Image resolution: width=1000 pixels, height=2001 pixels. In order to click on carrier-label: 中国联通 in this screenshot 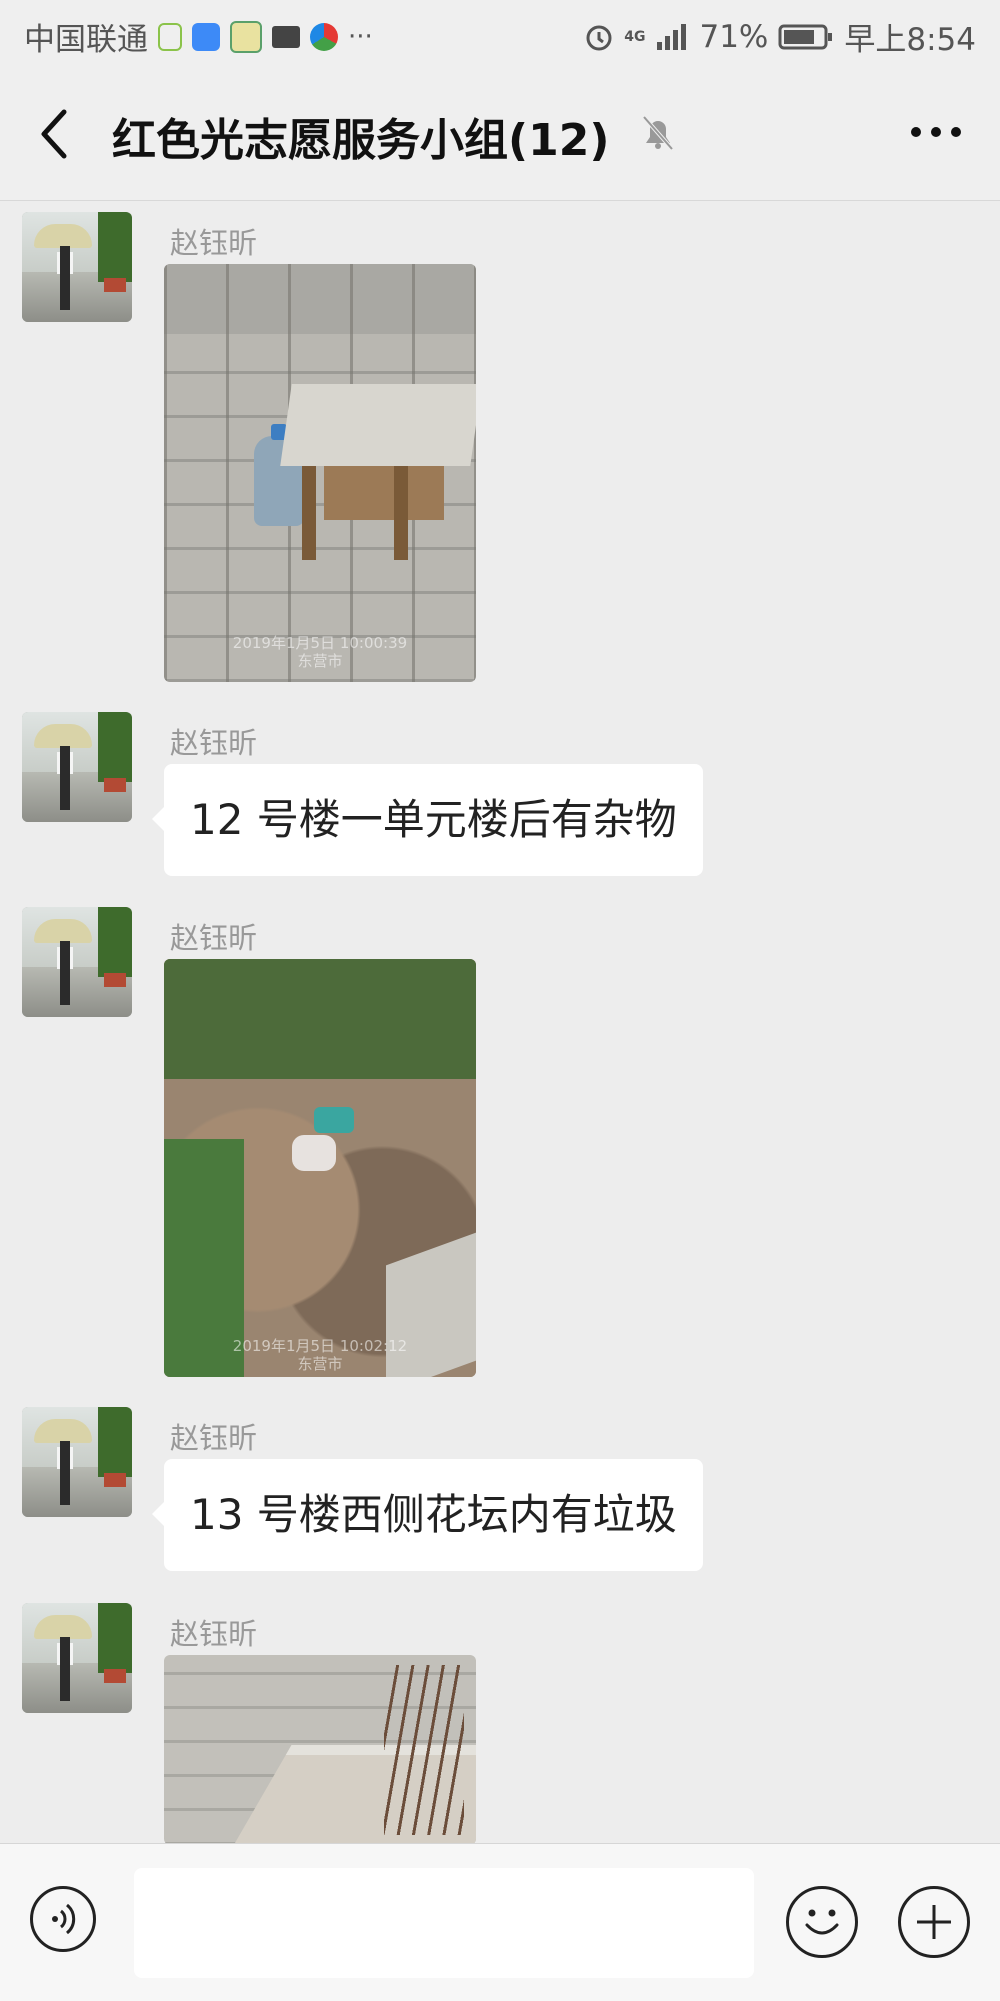, I will do `click(86, 40)`.